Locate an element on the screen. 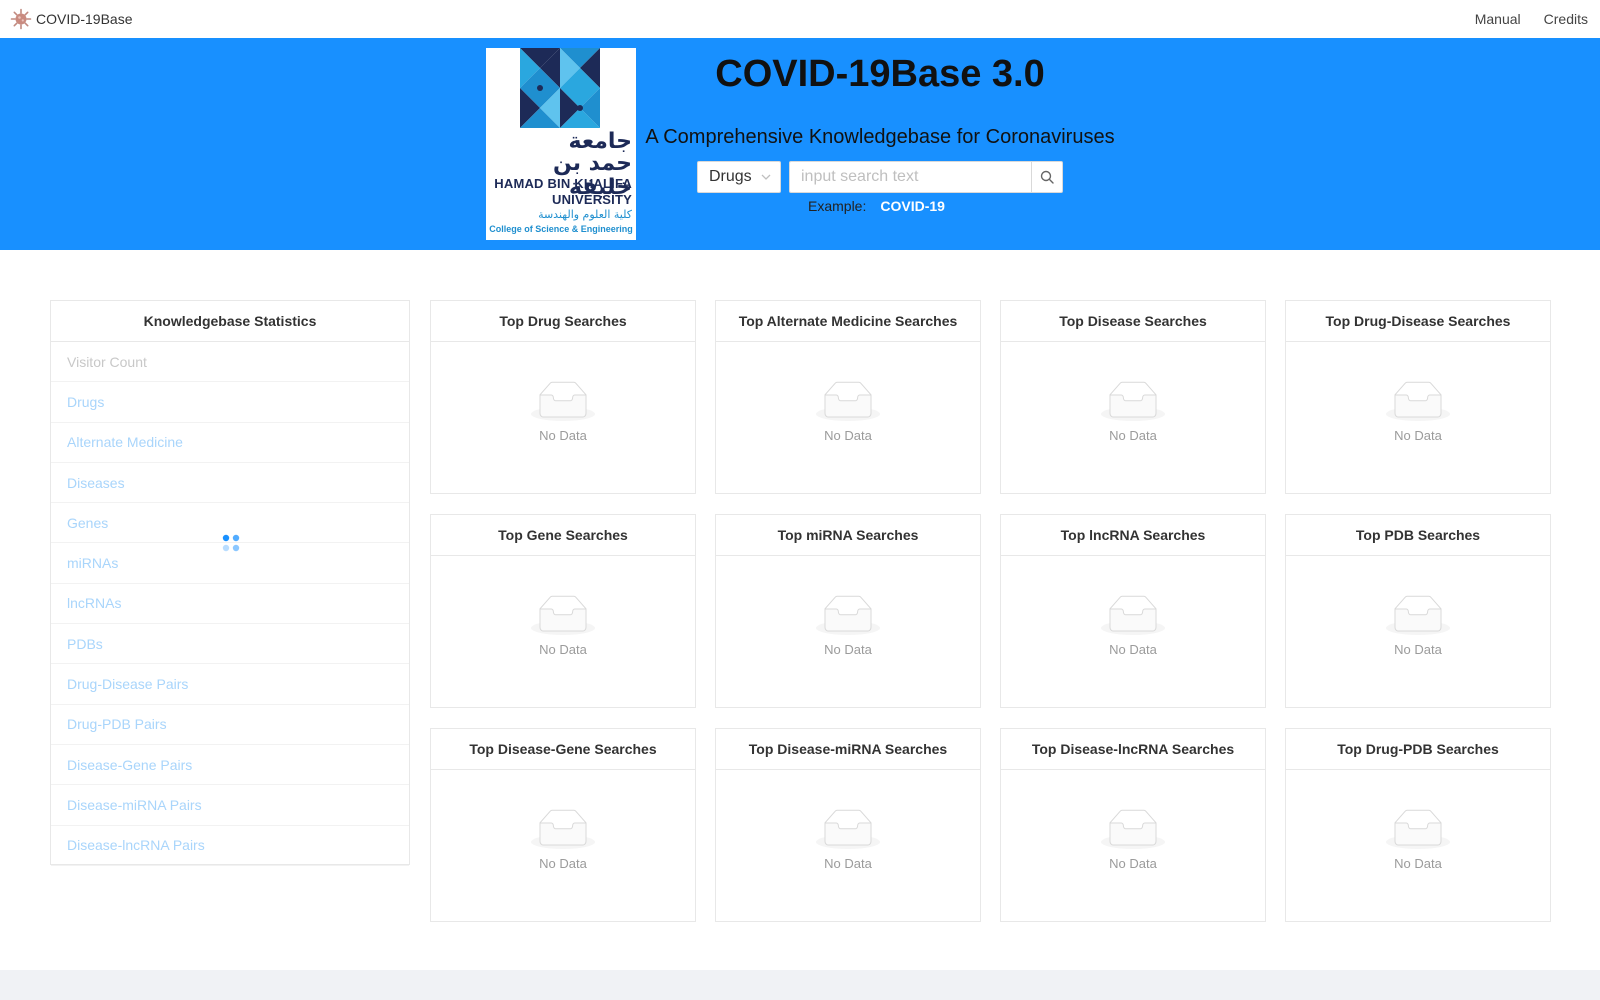  nav-credits-link: Credits is located at coordinates (1566, 19).